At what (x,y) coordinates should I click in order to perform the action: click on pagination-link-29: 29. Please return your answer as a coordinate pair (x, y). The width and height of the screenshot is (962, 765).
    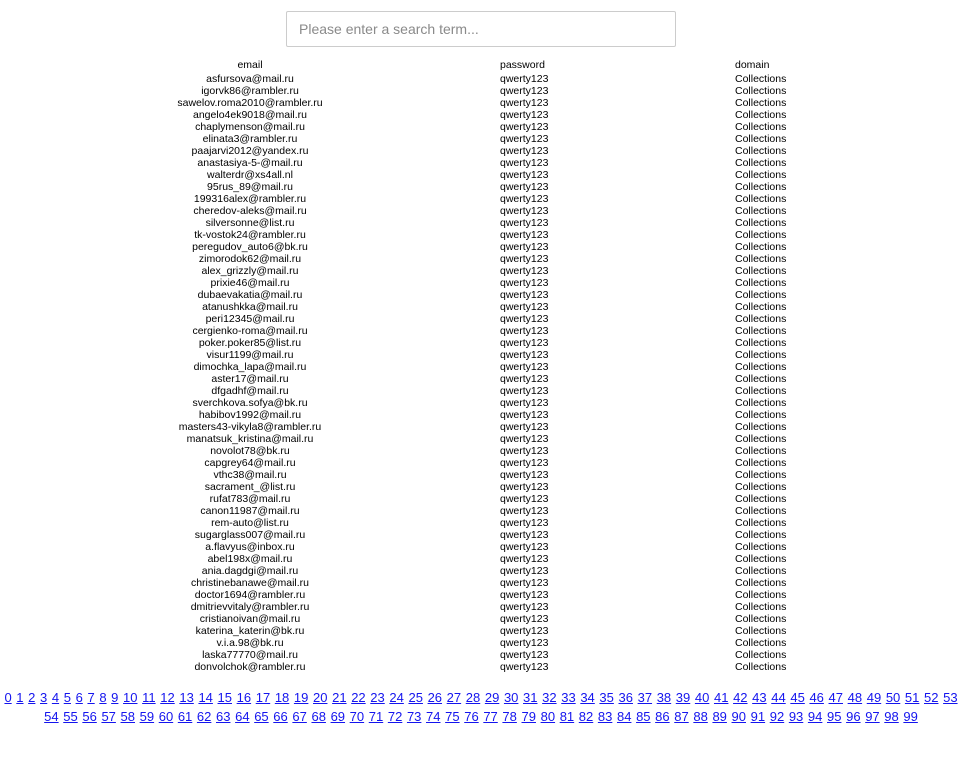
    Looking at the image, I should click on (492, 697).